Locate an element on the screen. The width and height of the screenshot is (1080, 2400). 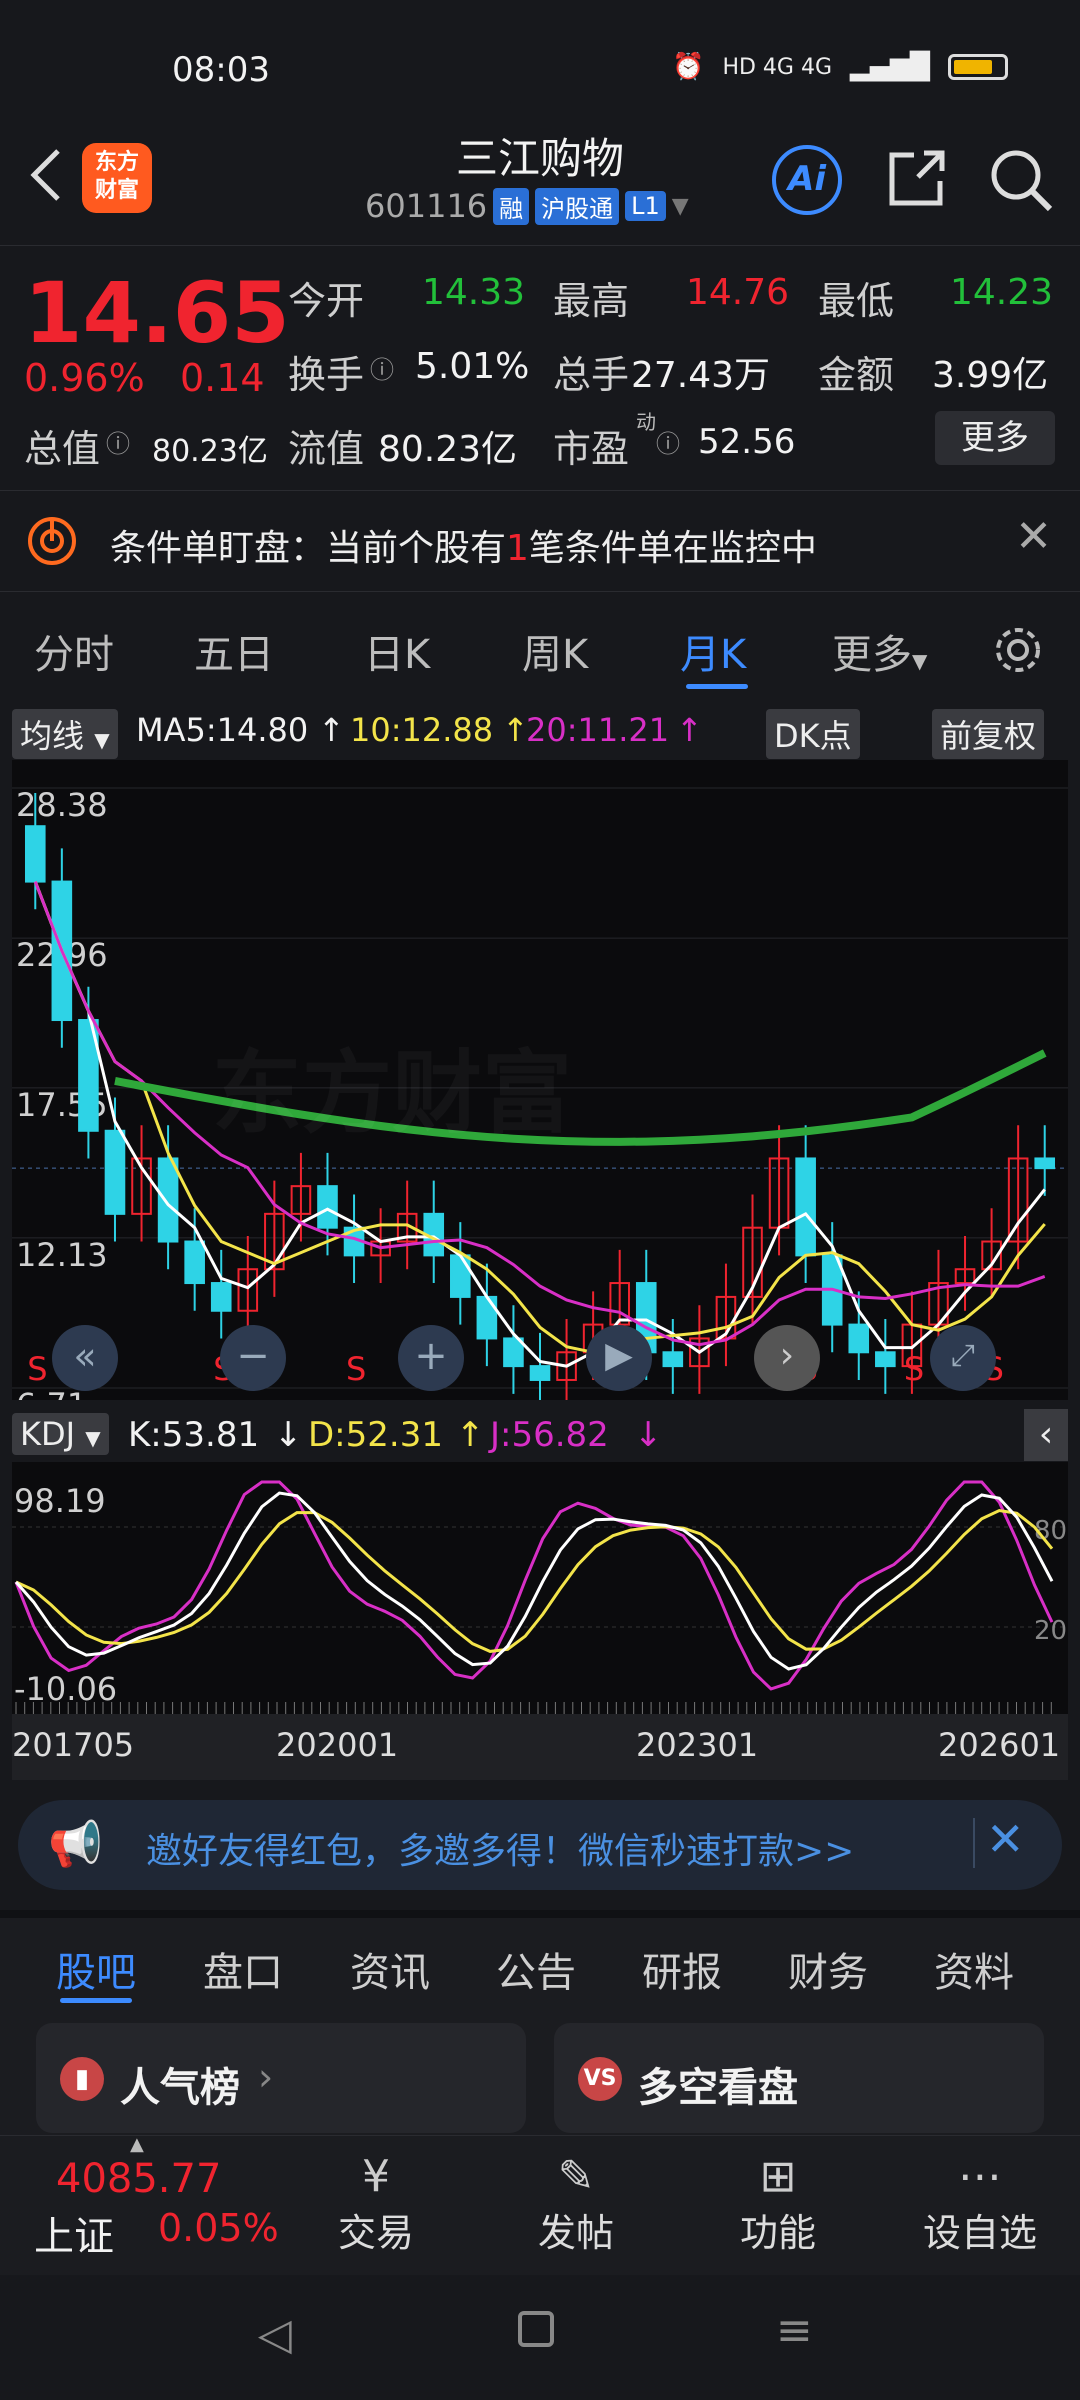
functions-button: ⊞ 功能 is located at coordinates (778, 2204).